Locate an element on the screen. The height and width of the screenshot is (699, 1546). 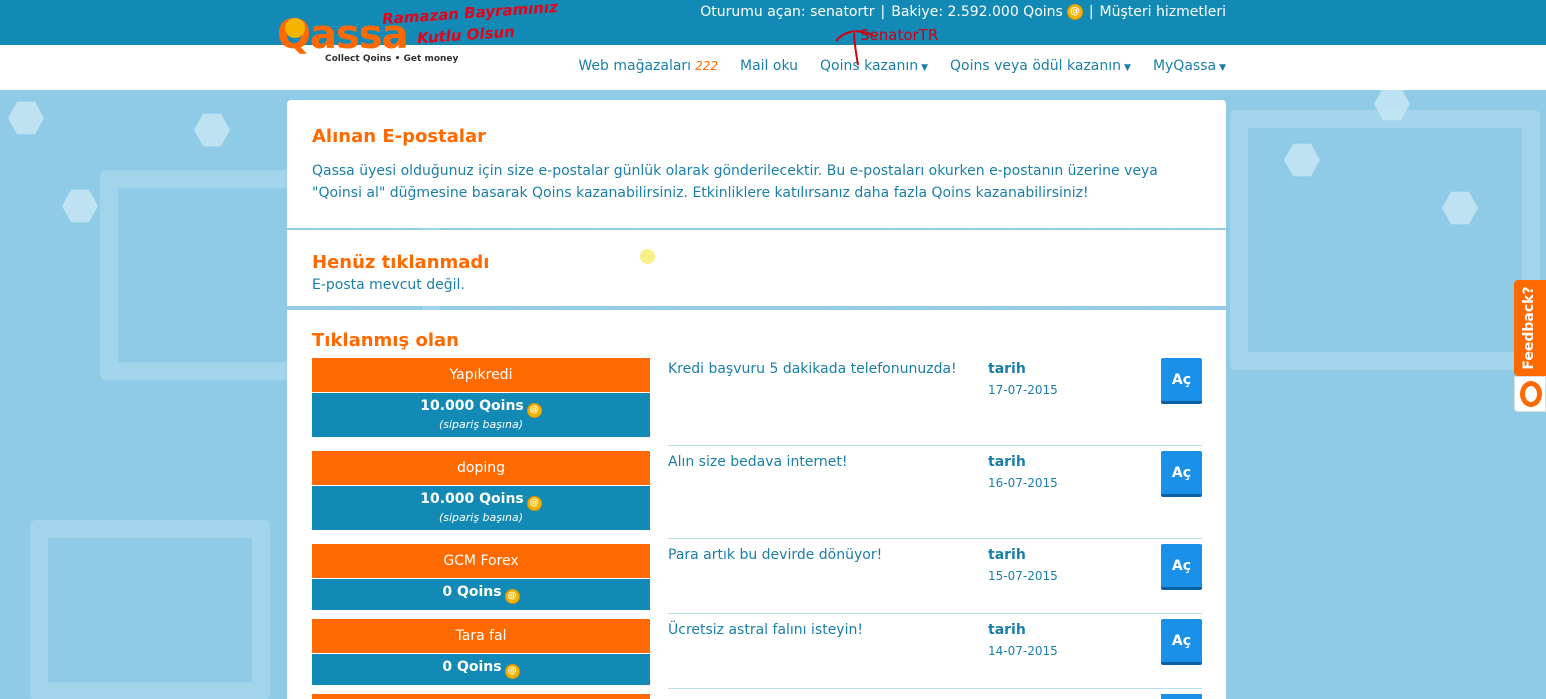
email-subject: Ücretsiz astral falını isteyin! is located at coordinates (765, 630).